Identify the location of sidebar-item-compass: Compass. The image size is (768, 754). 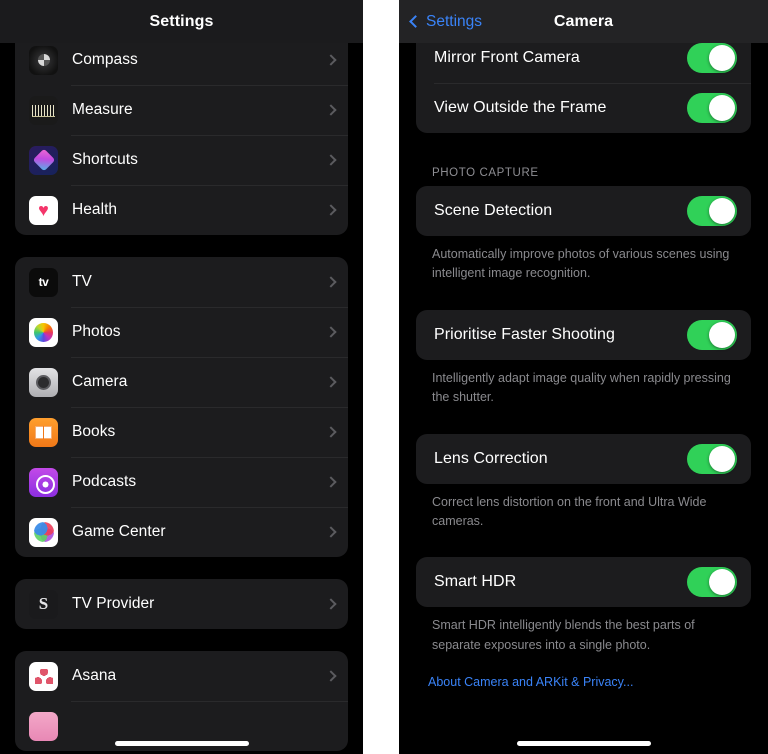
(181, 64).